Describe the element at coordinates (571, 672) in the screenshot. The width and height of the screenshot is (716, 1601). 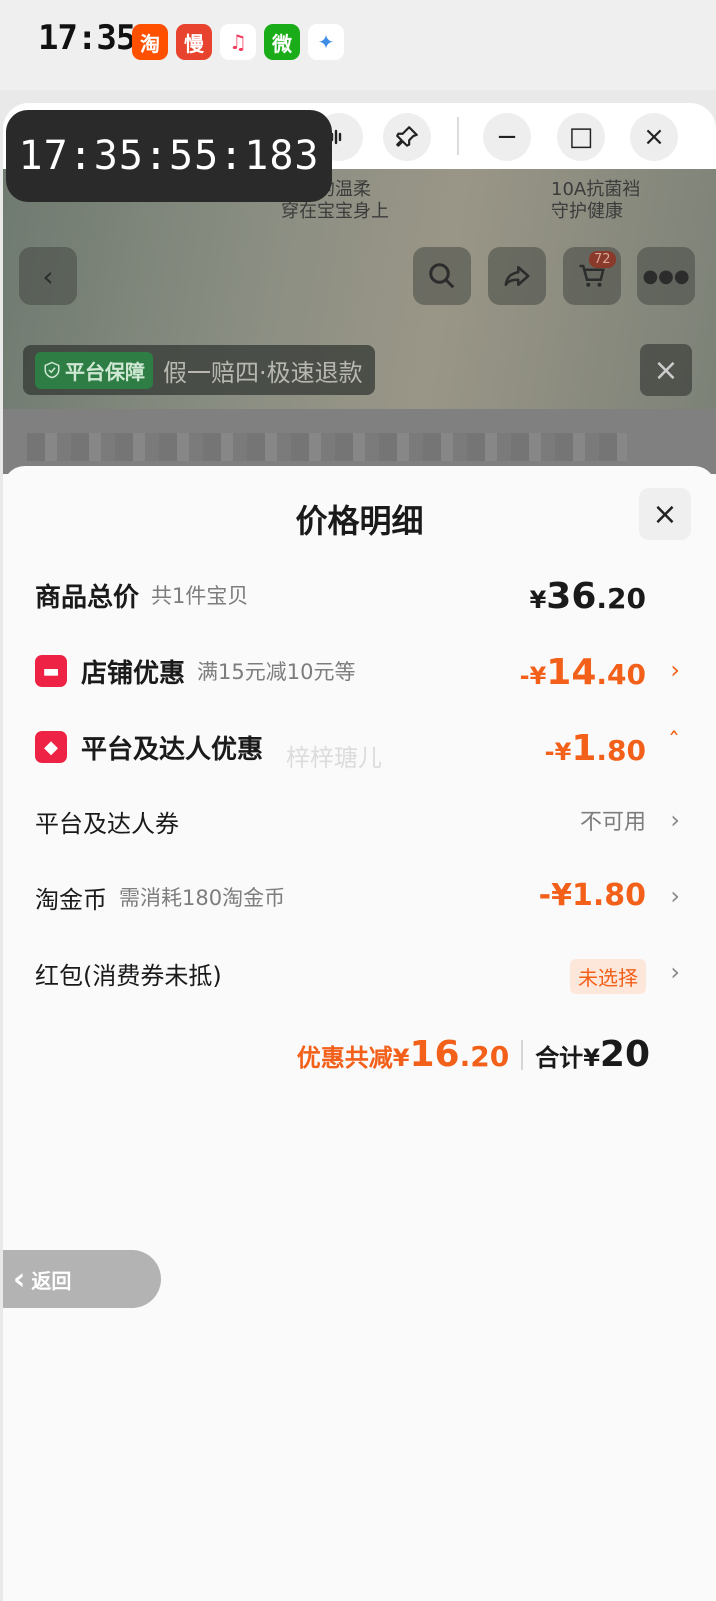
I see `amount-integer: 14` at that location.